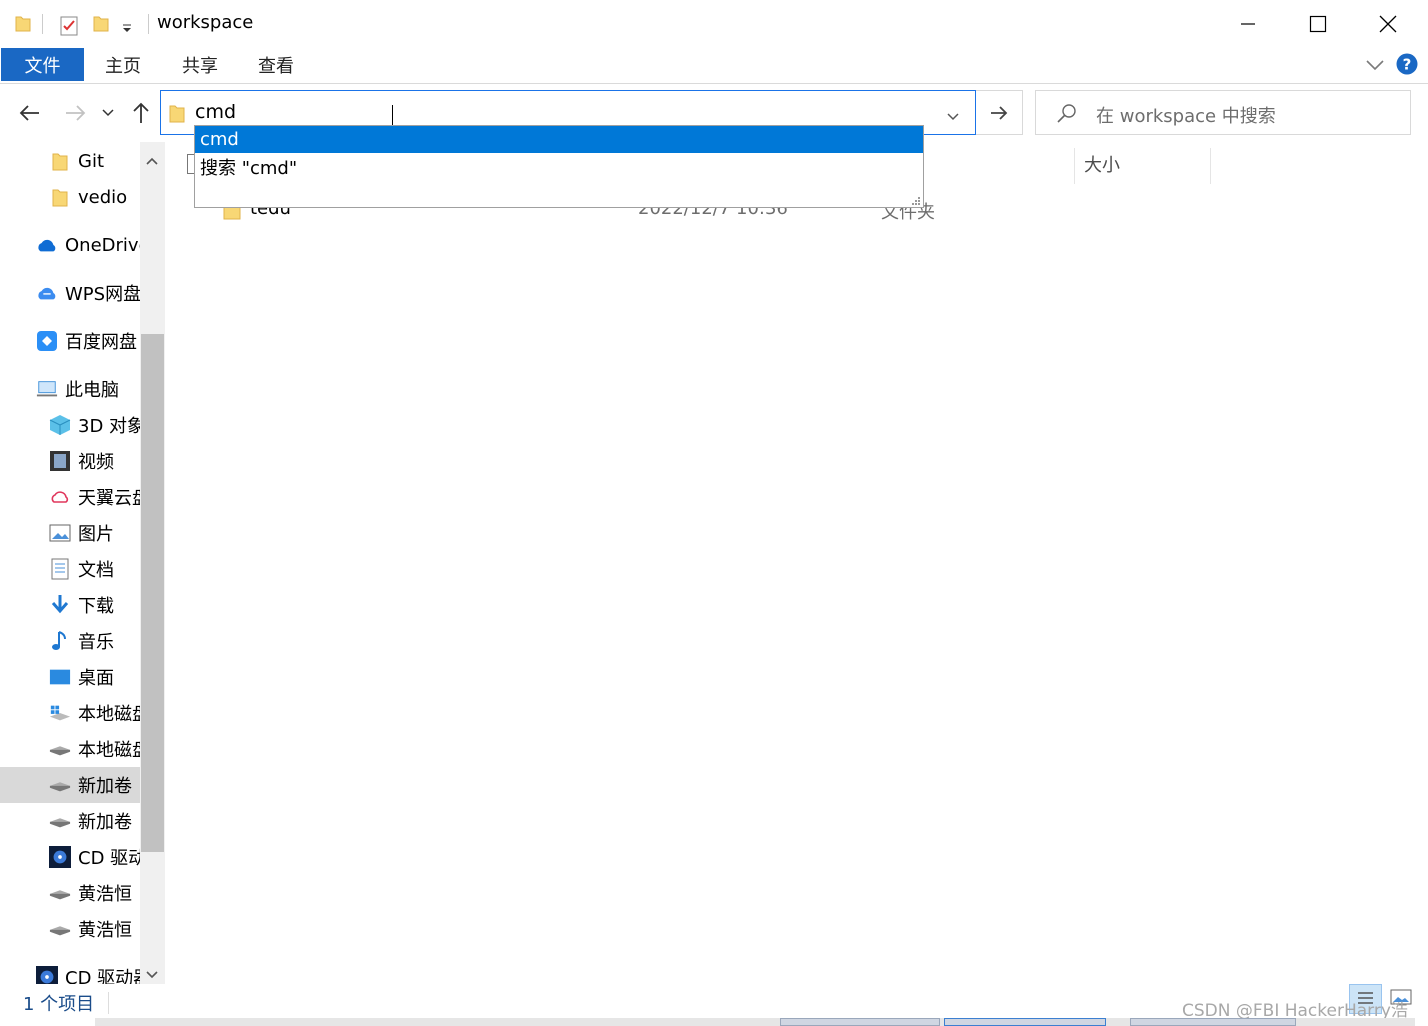  I want to click on sidebar-item-huang-2: 黄浩恒, so click(70, 929).